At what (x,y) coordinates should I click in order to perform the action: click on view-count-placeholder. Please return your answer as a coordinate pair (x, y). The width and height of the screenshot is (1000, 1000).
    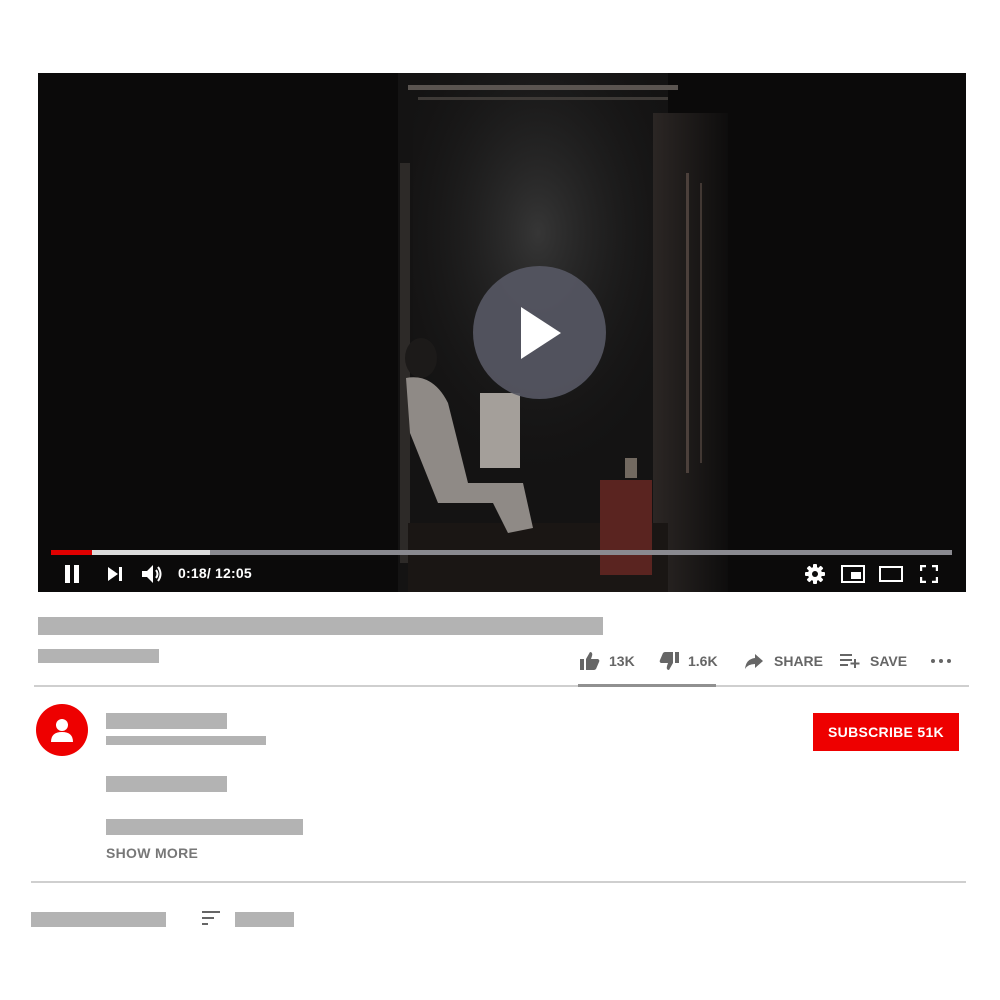
    Looking at the image, I should click on (98, 656).